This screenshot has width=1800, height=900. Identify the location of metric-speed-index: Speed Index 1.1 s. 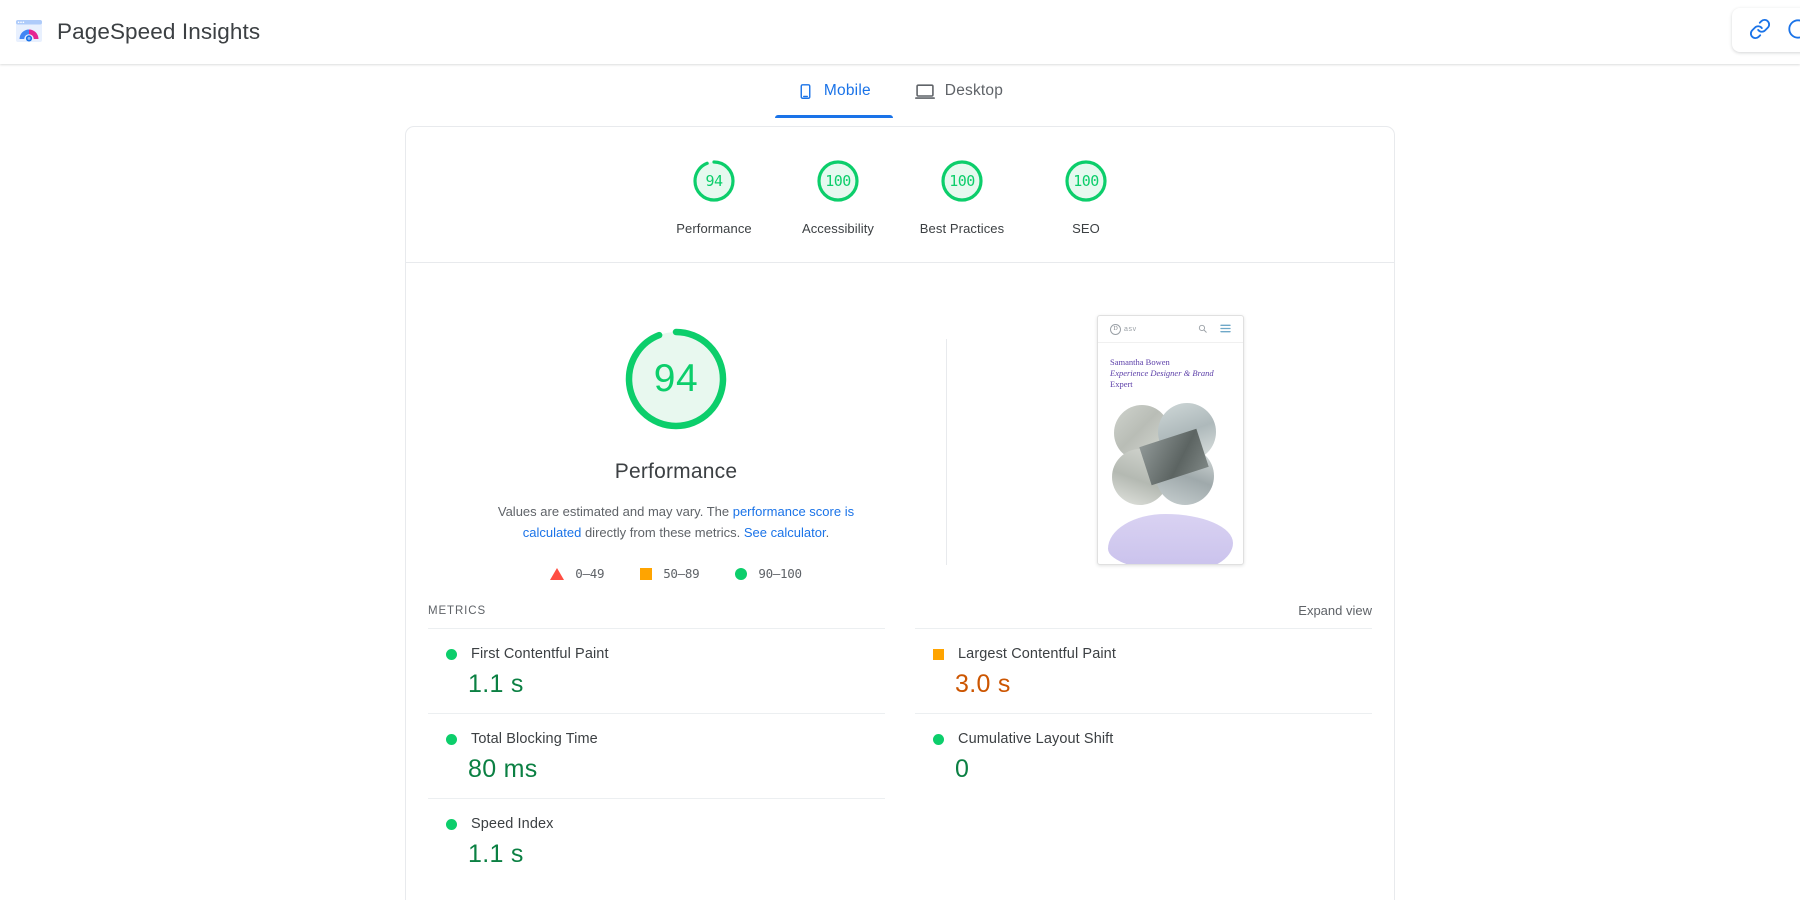
(656, 840).